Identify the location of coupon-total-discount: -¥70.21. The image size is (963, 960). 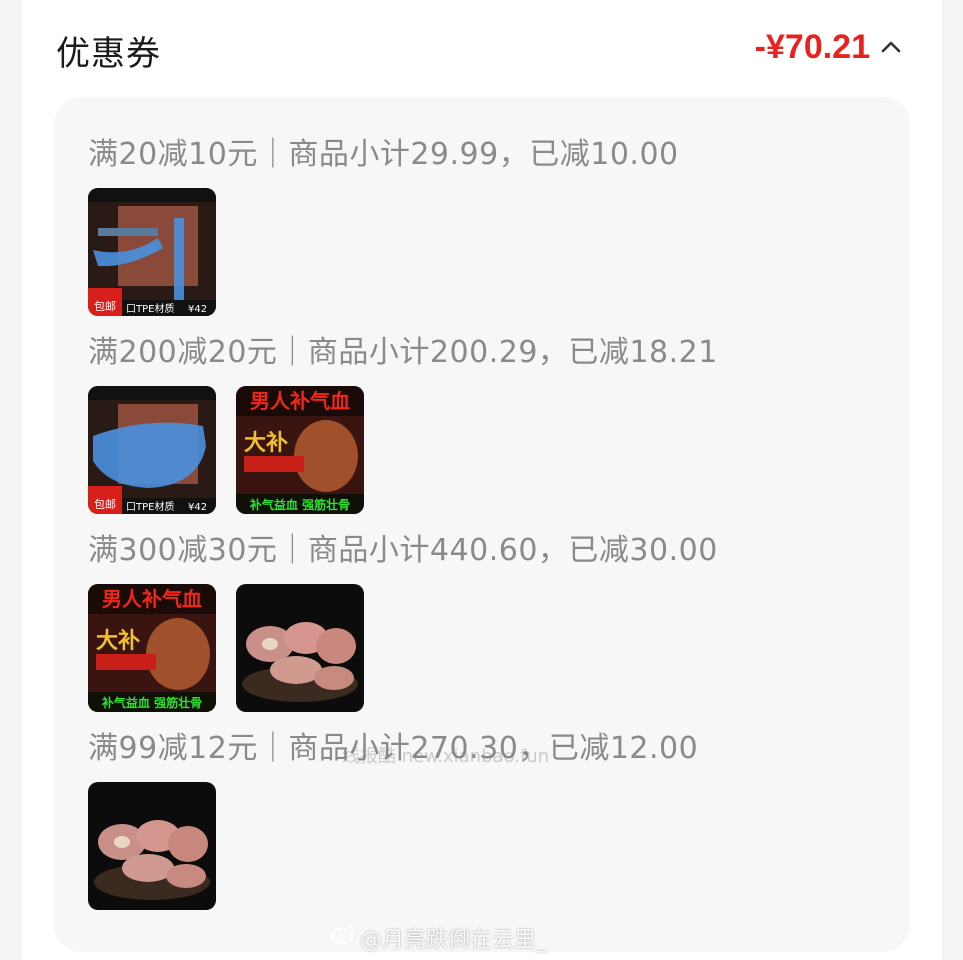
(812, 47).